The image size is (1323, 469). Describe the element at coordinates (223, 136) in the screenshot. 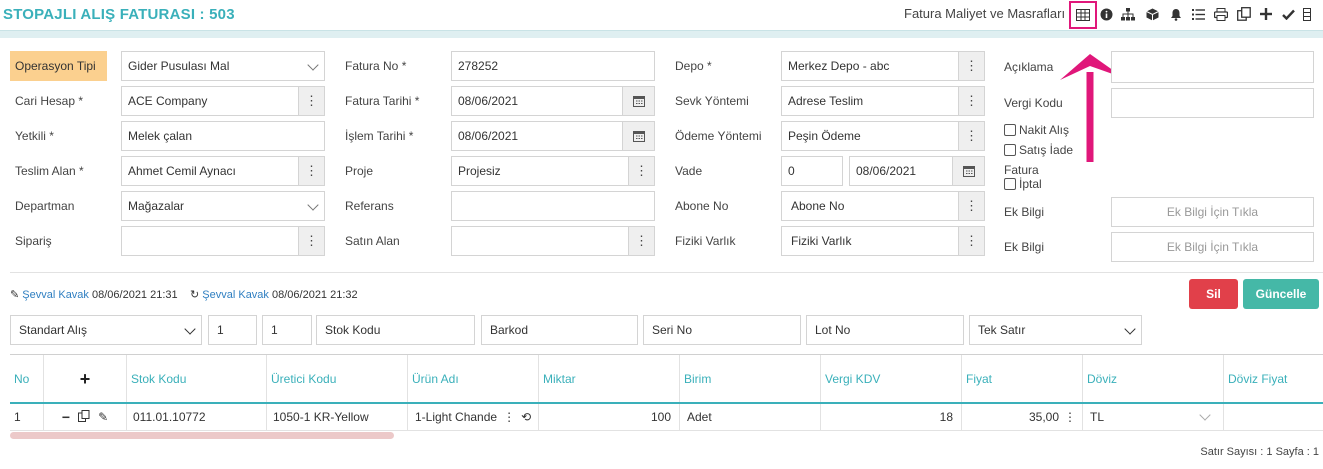

I see `authorized-field: Melek çalan` at that location.